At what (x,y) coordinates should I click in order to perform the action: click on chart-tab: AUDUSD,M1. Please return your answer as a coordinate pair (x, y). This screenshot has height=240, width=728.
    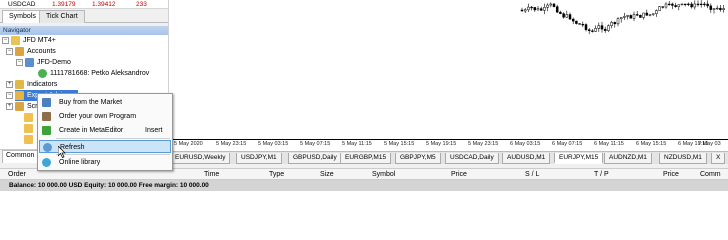
    Looking at the image, I should click on (526, 158).